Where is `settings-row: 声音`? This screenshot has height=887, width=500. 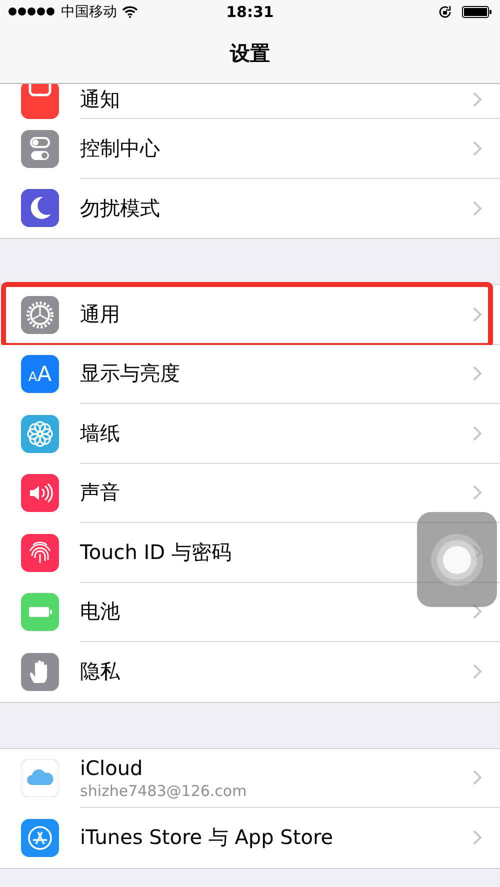 settings-row: 声音 is located at coordinates (250, 493).